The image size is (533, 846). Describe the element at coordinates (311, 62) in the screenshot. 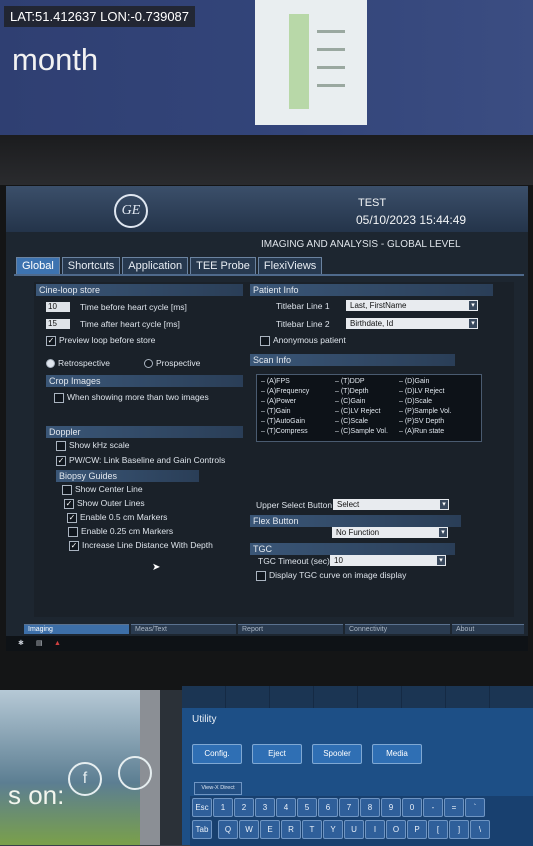

I see `wall-poster` at that location.